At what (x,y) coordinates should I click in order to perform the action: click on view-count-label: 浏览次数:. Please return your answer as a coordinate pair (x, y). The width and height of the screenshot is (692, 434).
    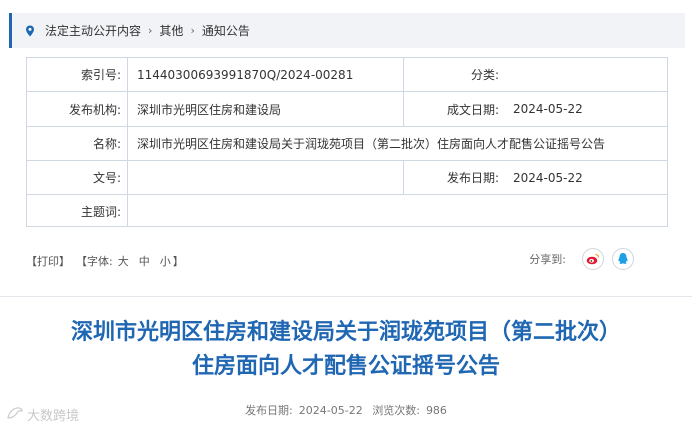
    Looking at the image, I should click on (396, 410).